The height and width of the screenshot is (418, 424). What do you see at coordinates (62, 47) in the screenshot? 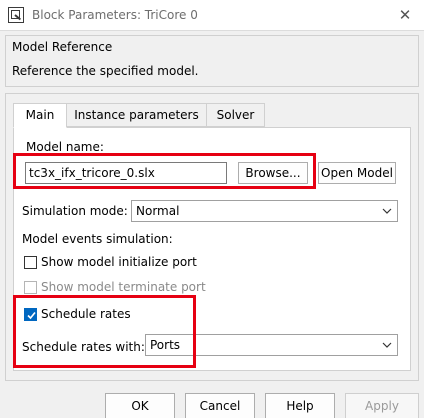
I see `block-type-title: Model Reference` at bounding box center [62, 47].